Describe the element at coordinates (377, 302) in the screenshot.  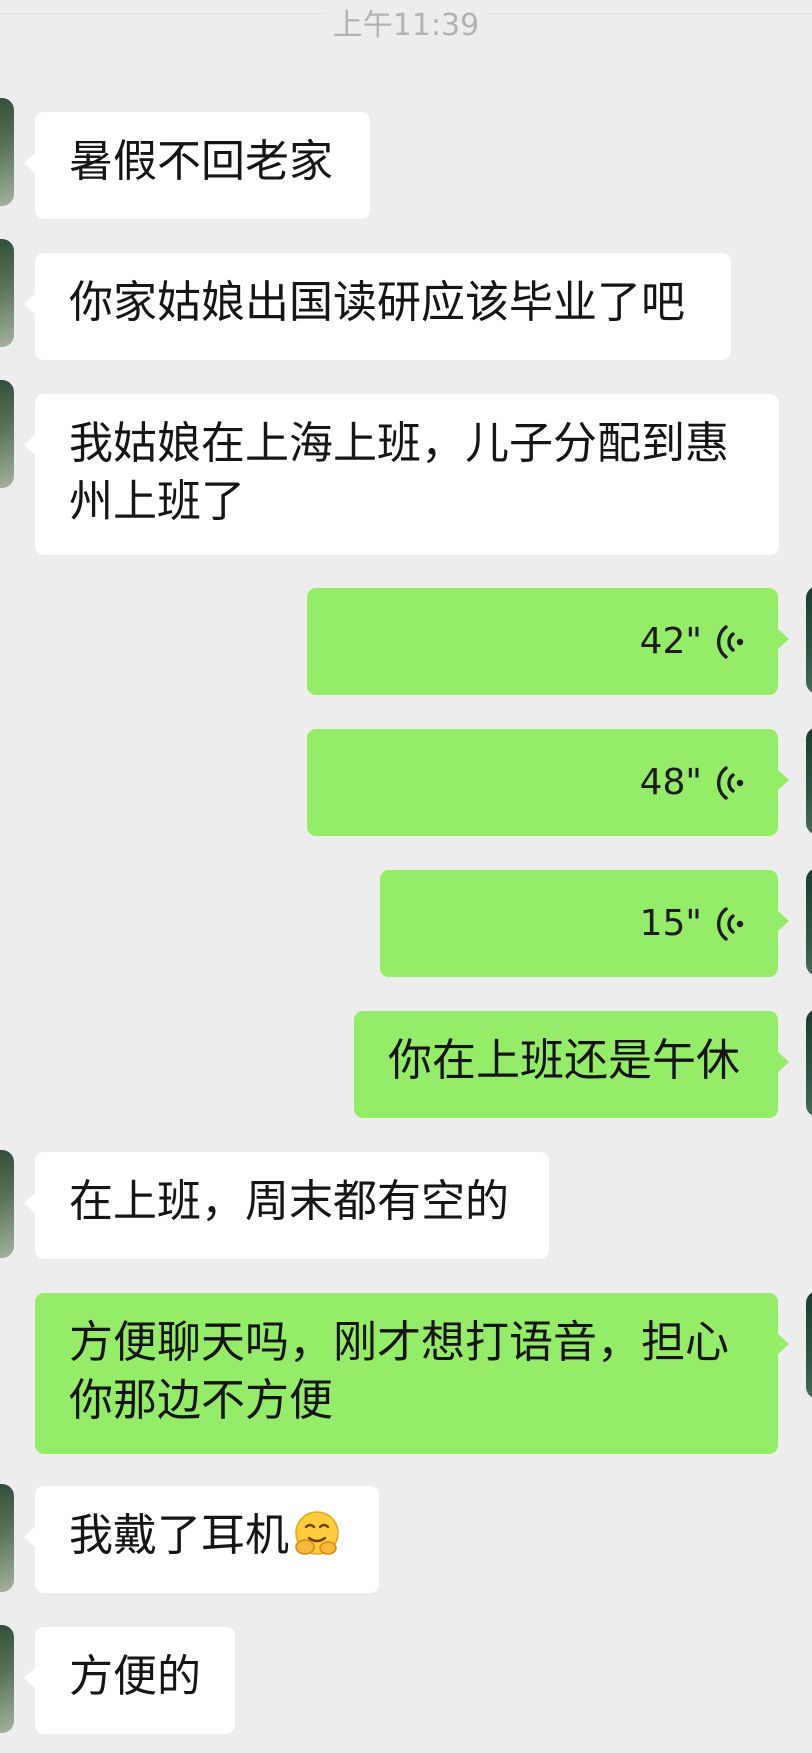
I see `message-text: 你家姑娘出国读研应该毕业了吧` at that location.